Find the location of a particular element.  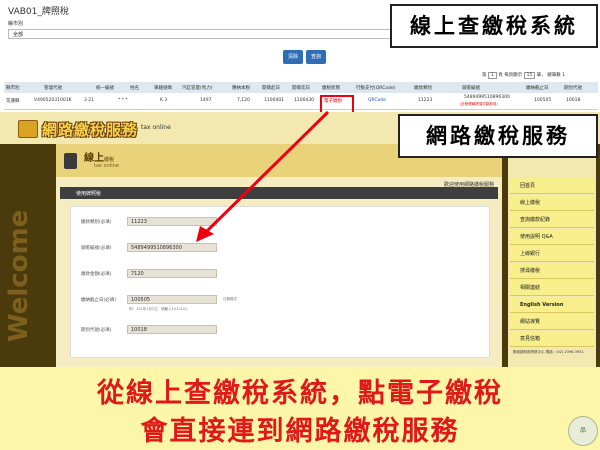

sidebar-item-banks: 上線銀行 is located at coordinates (552, 254).